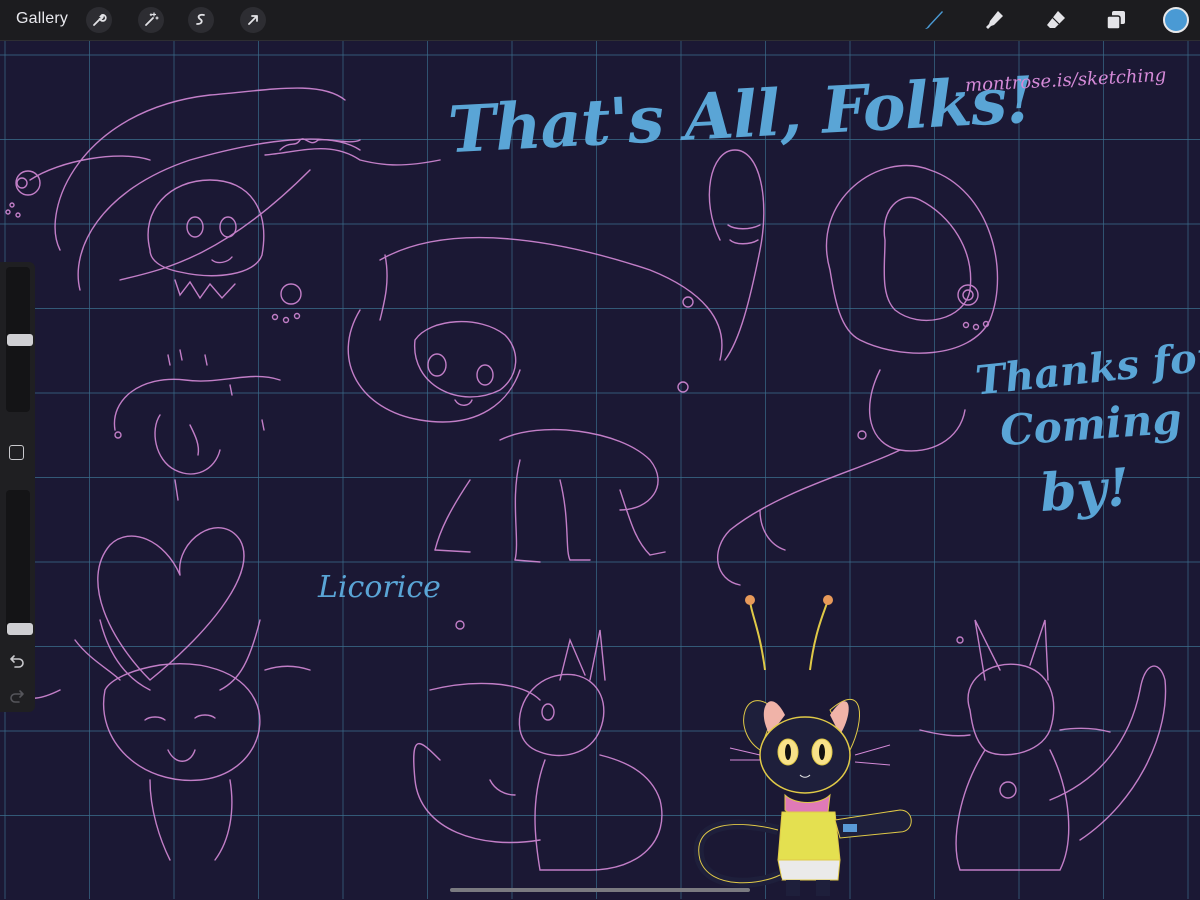 The height and width of the screenshot is (900, 1200). I want to click on colored-cat-illustration, so click(802, 745).